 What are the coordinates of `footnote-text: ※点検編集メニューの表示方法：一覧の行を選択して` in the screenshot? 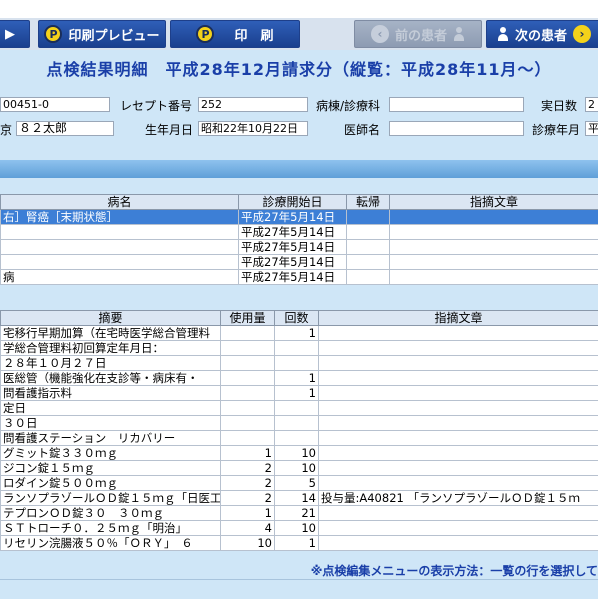 It's located at (423, 570).